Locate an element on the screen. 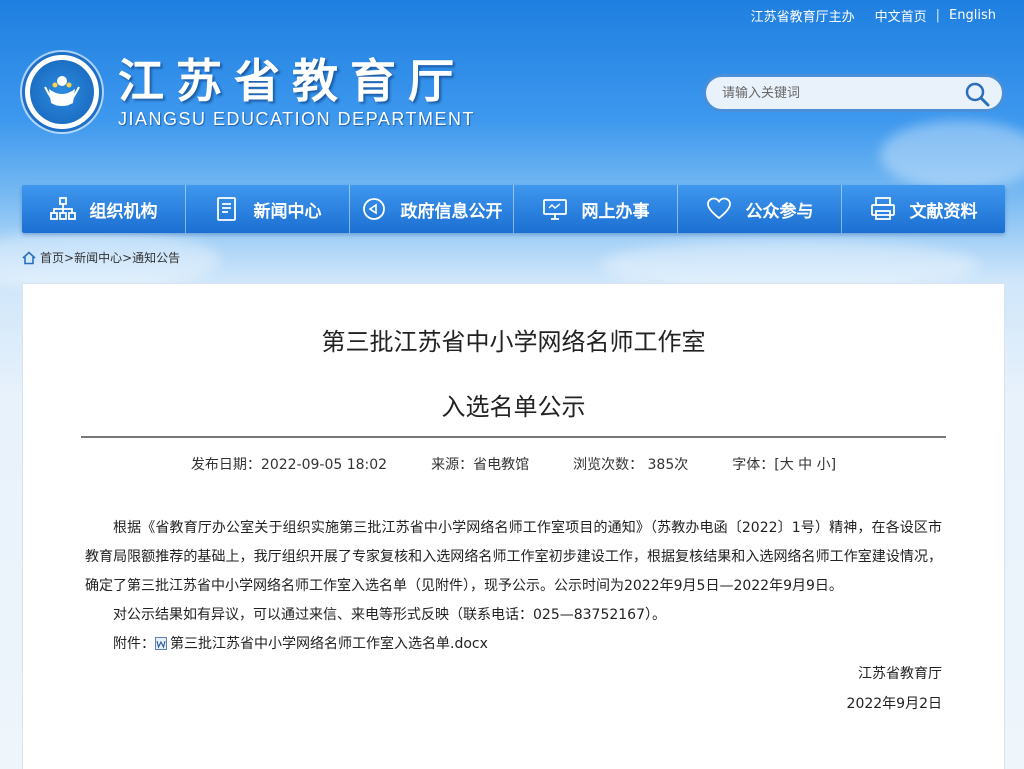  breadcrumb-news: 新闻中心> is located at coordinates (103, 257).